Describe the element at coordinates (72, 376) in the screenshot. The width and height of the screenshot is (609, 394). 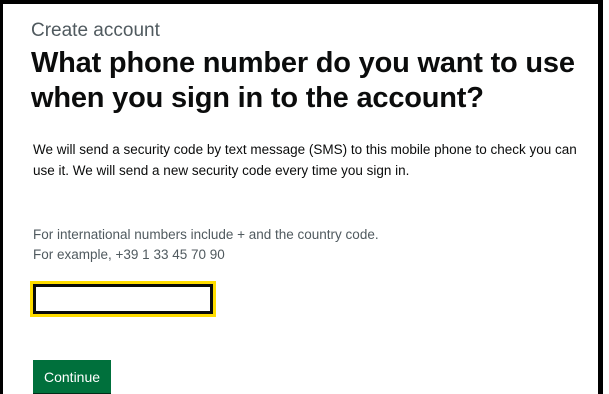
I see `continue-button: Continue` at that location.